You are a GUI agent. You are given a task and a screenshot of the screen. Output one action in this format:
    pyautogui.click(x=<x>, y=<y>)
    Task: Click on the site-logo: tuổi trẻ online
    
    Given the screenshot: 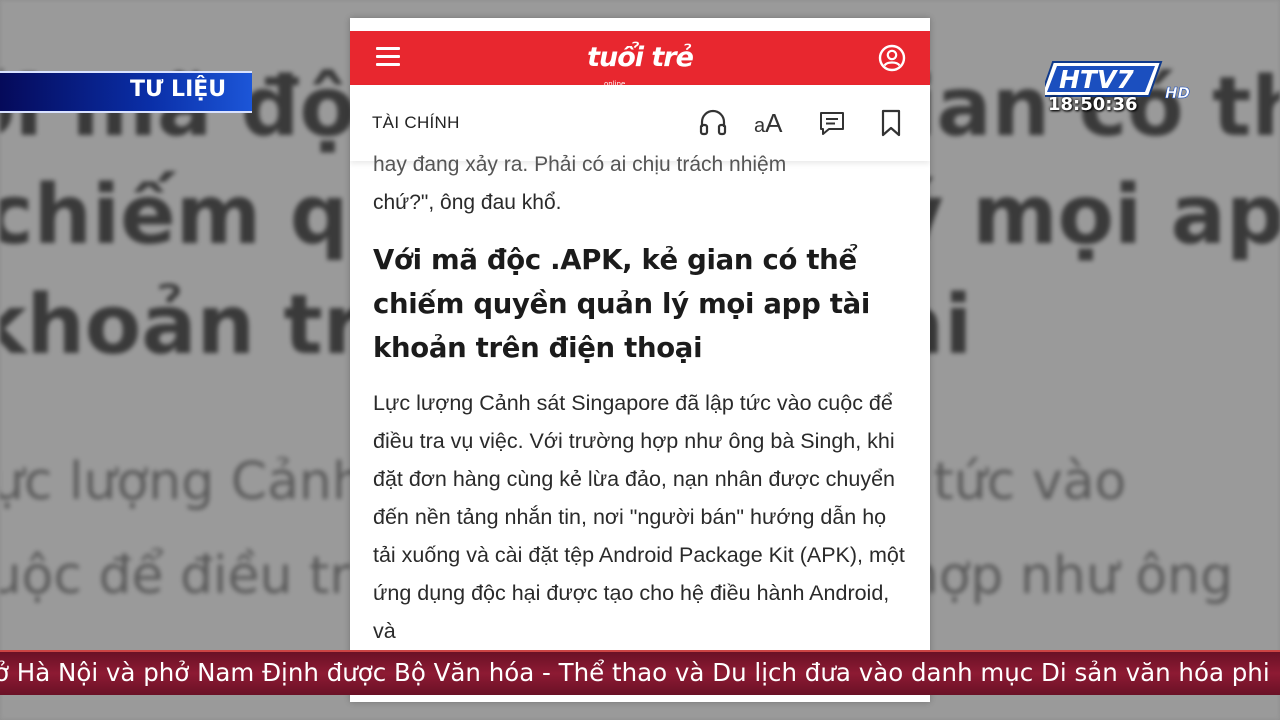 What is the action you would take?
    pyautogui.click(x=640, y=63)
    